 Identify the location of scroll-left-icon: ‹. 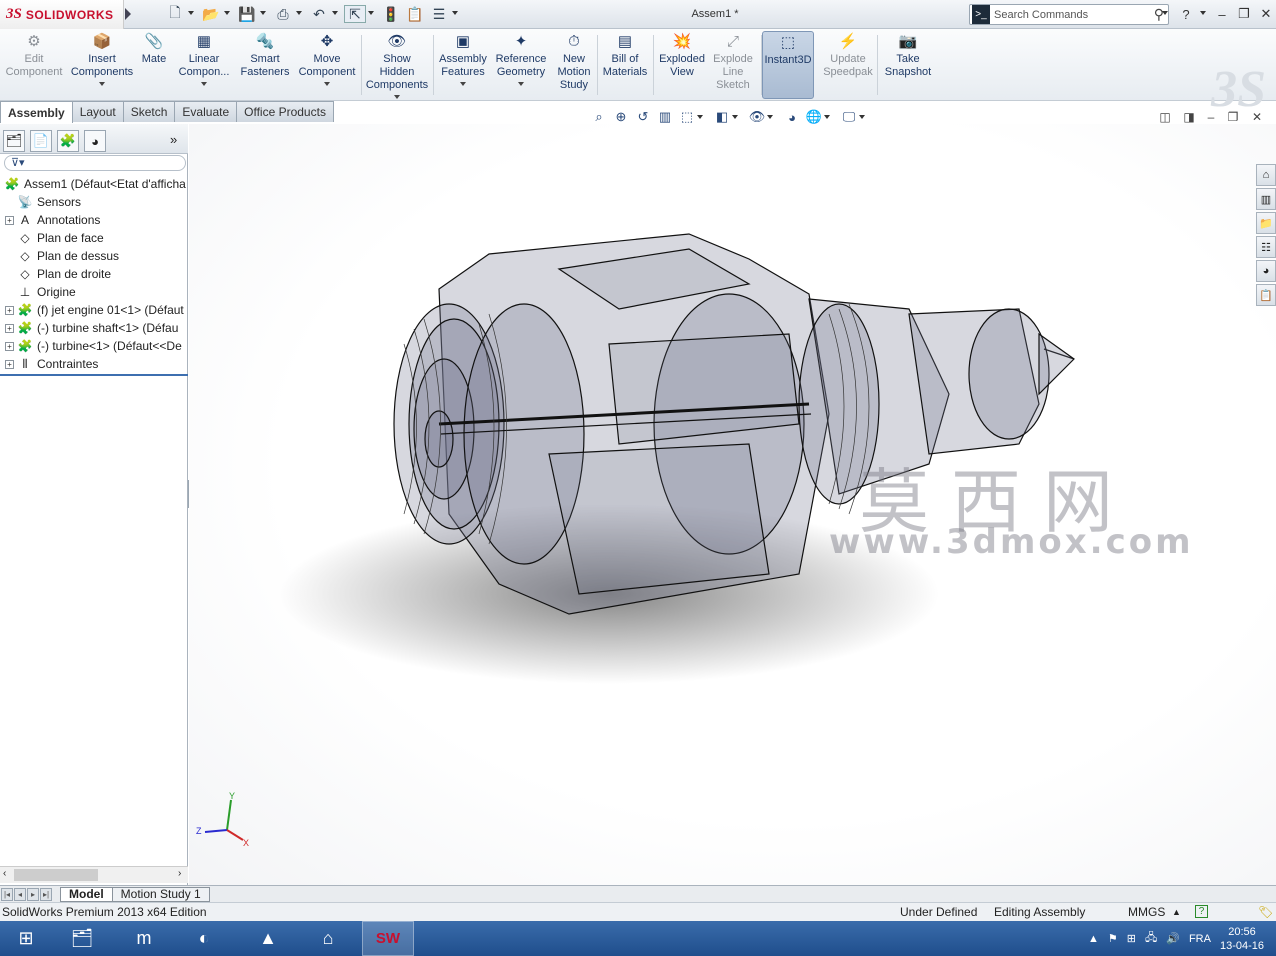
(4, 873).